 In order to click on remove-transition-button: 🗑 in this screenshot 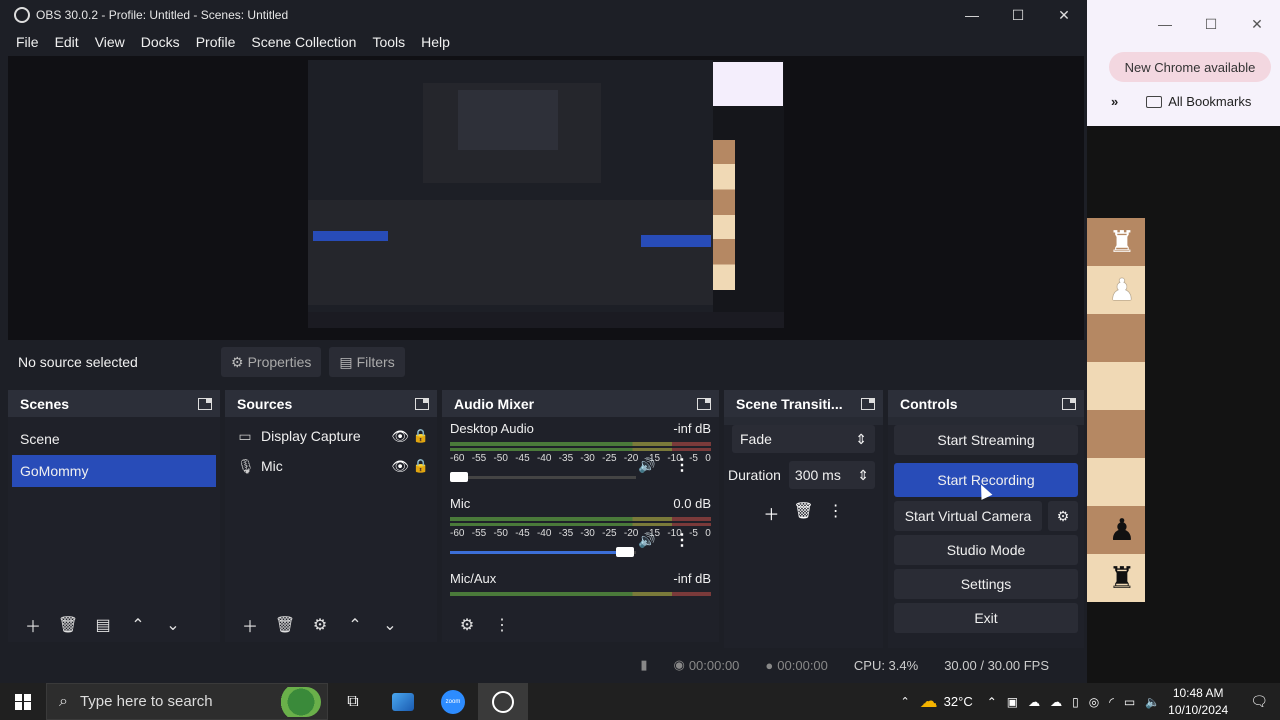, I will do `click(803, 513)`.